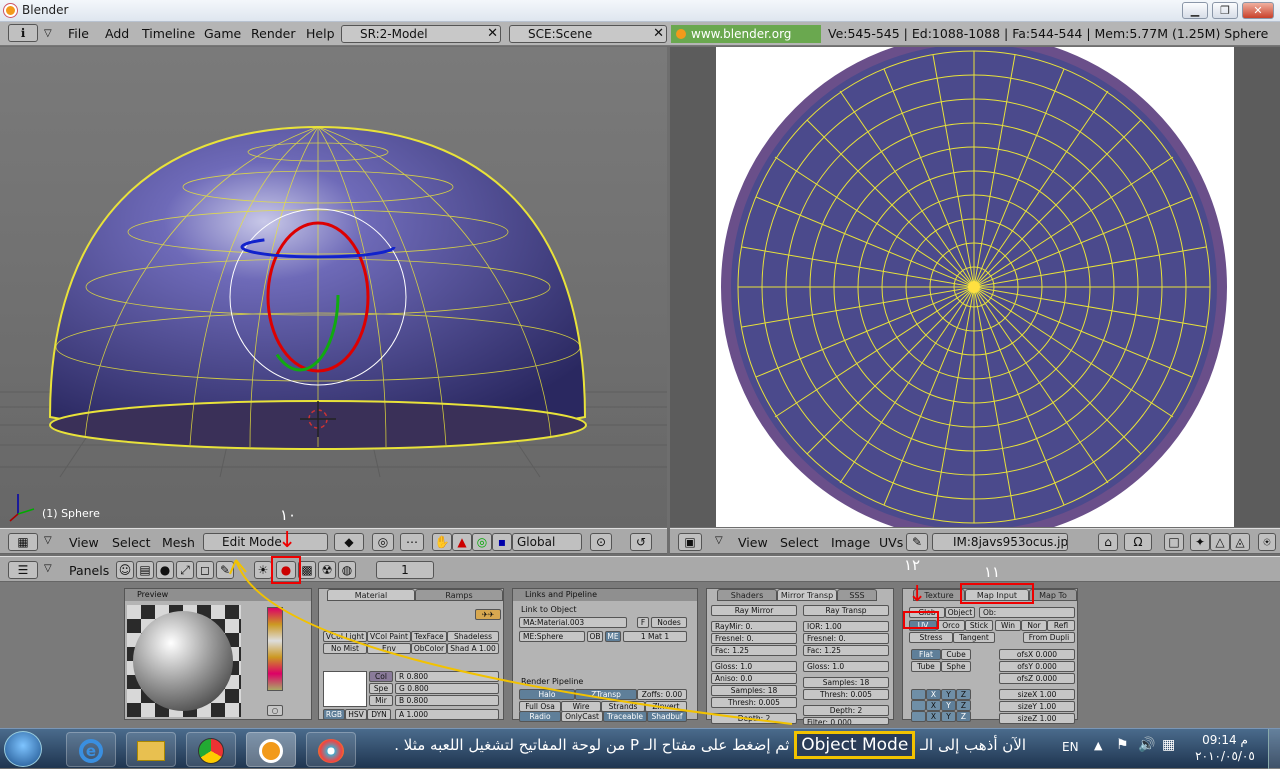 The image size is (1280, 769). I want to click on sizey-field: sizeY 1.00, so click(1037, 706).